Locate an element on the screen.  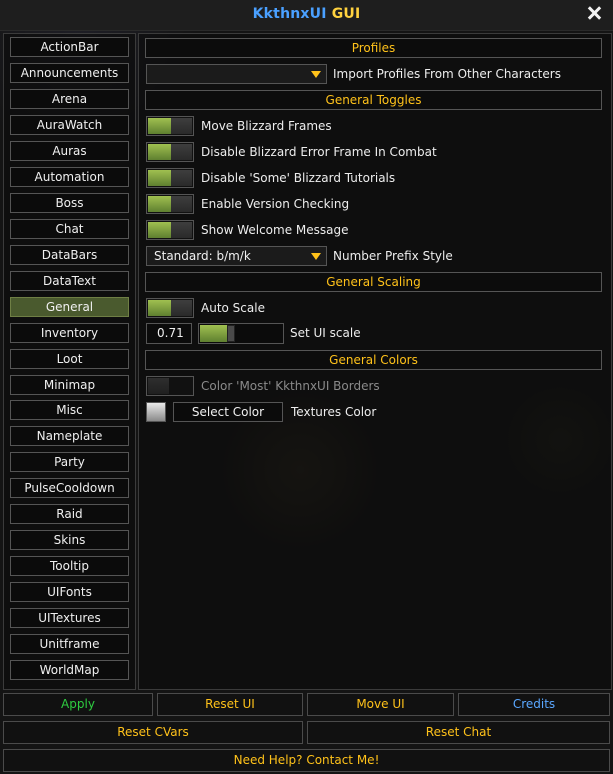
toggle-label-version-checking: Enable Version Checking is located at coordinates (275, 204).